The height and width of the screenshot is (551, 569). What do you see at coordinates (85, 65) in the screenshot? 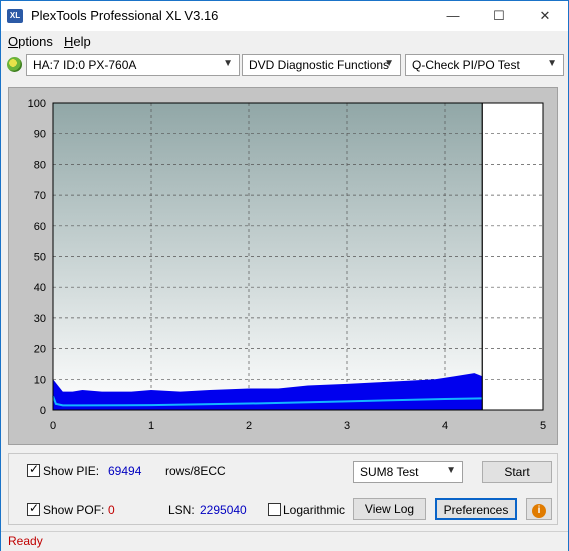
I see `drive-select-value: HA:7 ID:0 PX-760A` at bounding box center [85, 65].